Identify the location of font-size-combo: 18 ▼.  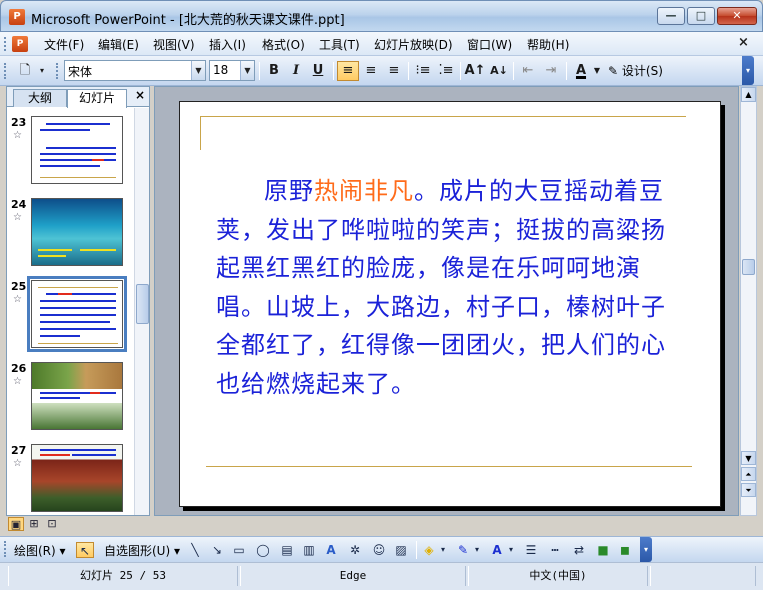
(232, 70).